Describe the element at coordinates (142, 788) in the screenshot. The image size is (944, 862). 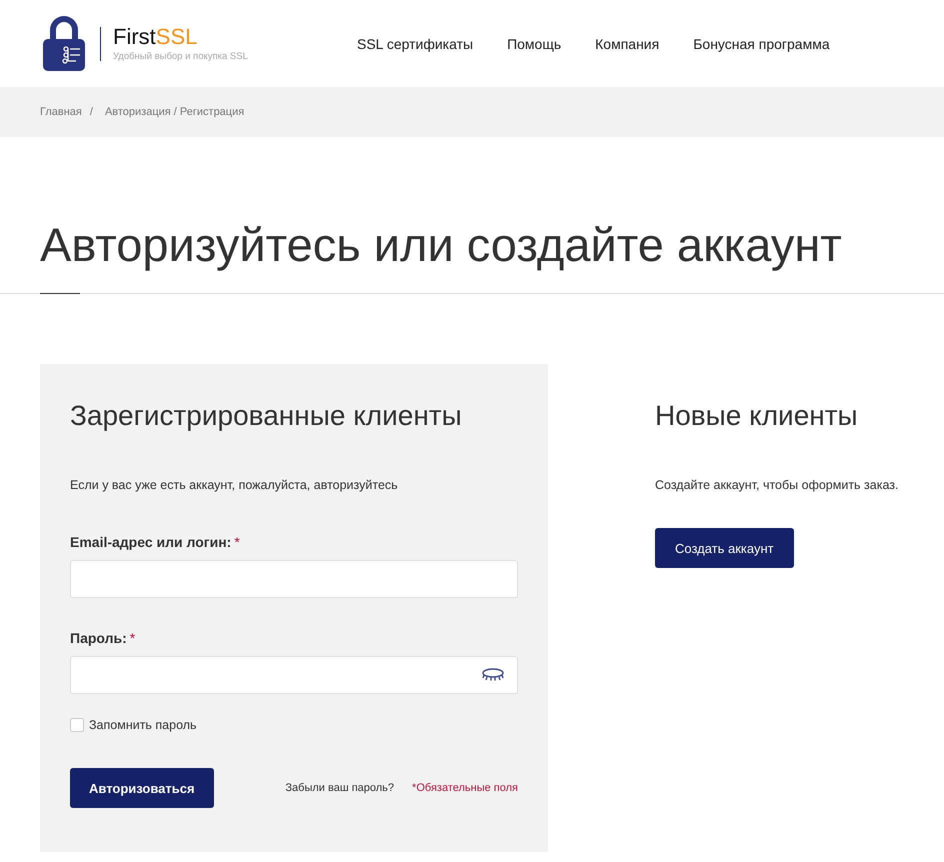
I see `login-button: Авторизоваться` at that location.